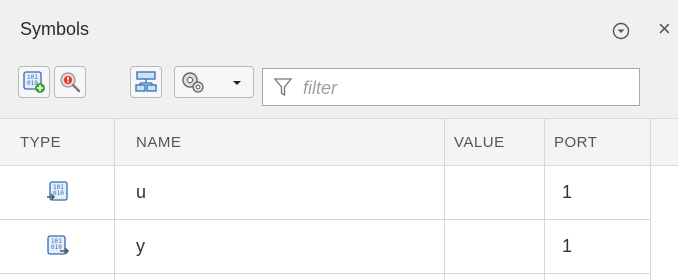  I want to click on funnel-icon, so click(283, 87).